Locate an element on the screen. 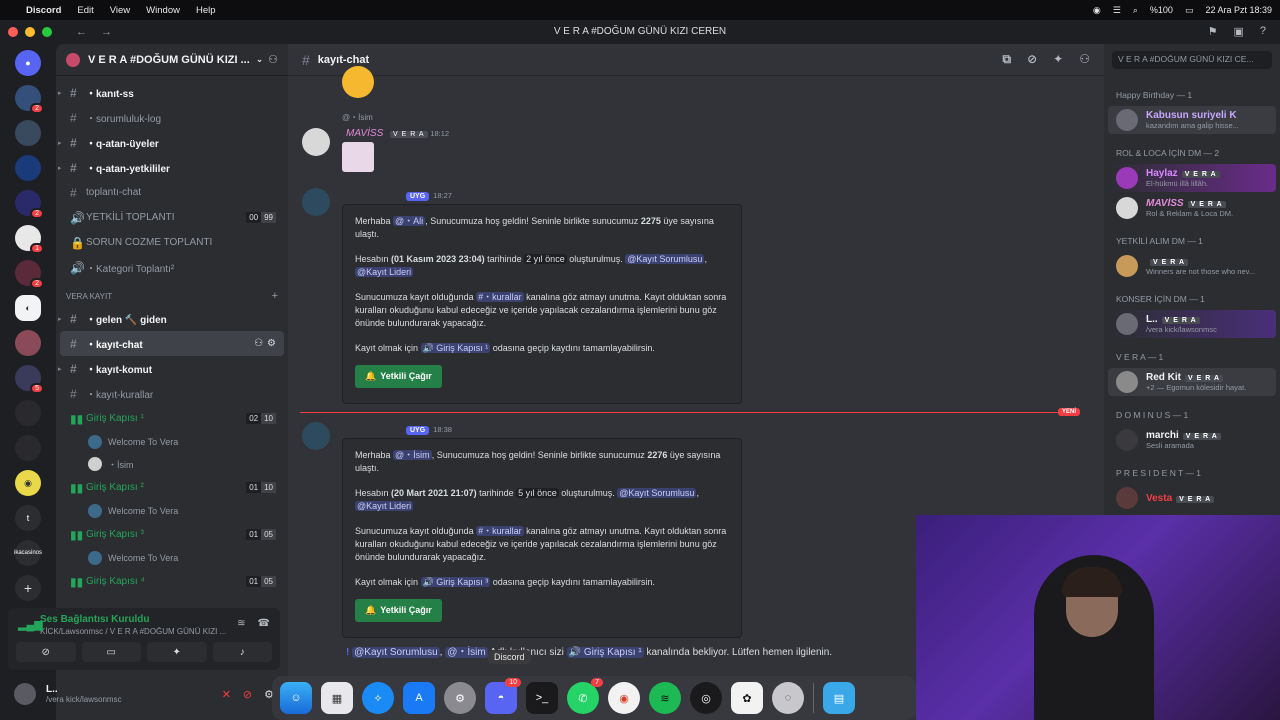 This screenshot has width=1280, height=720. member-item: marchi V E R A Sesli aramada is located at coordinates (1192, 440).